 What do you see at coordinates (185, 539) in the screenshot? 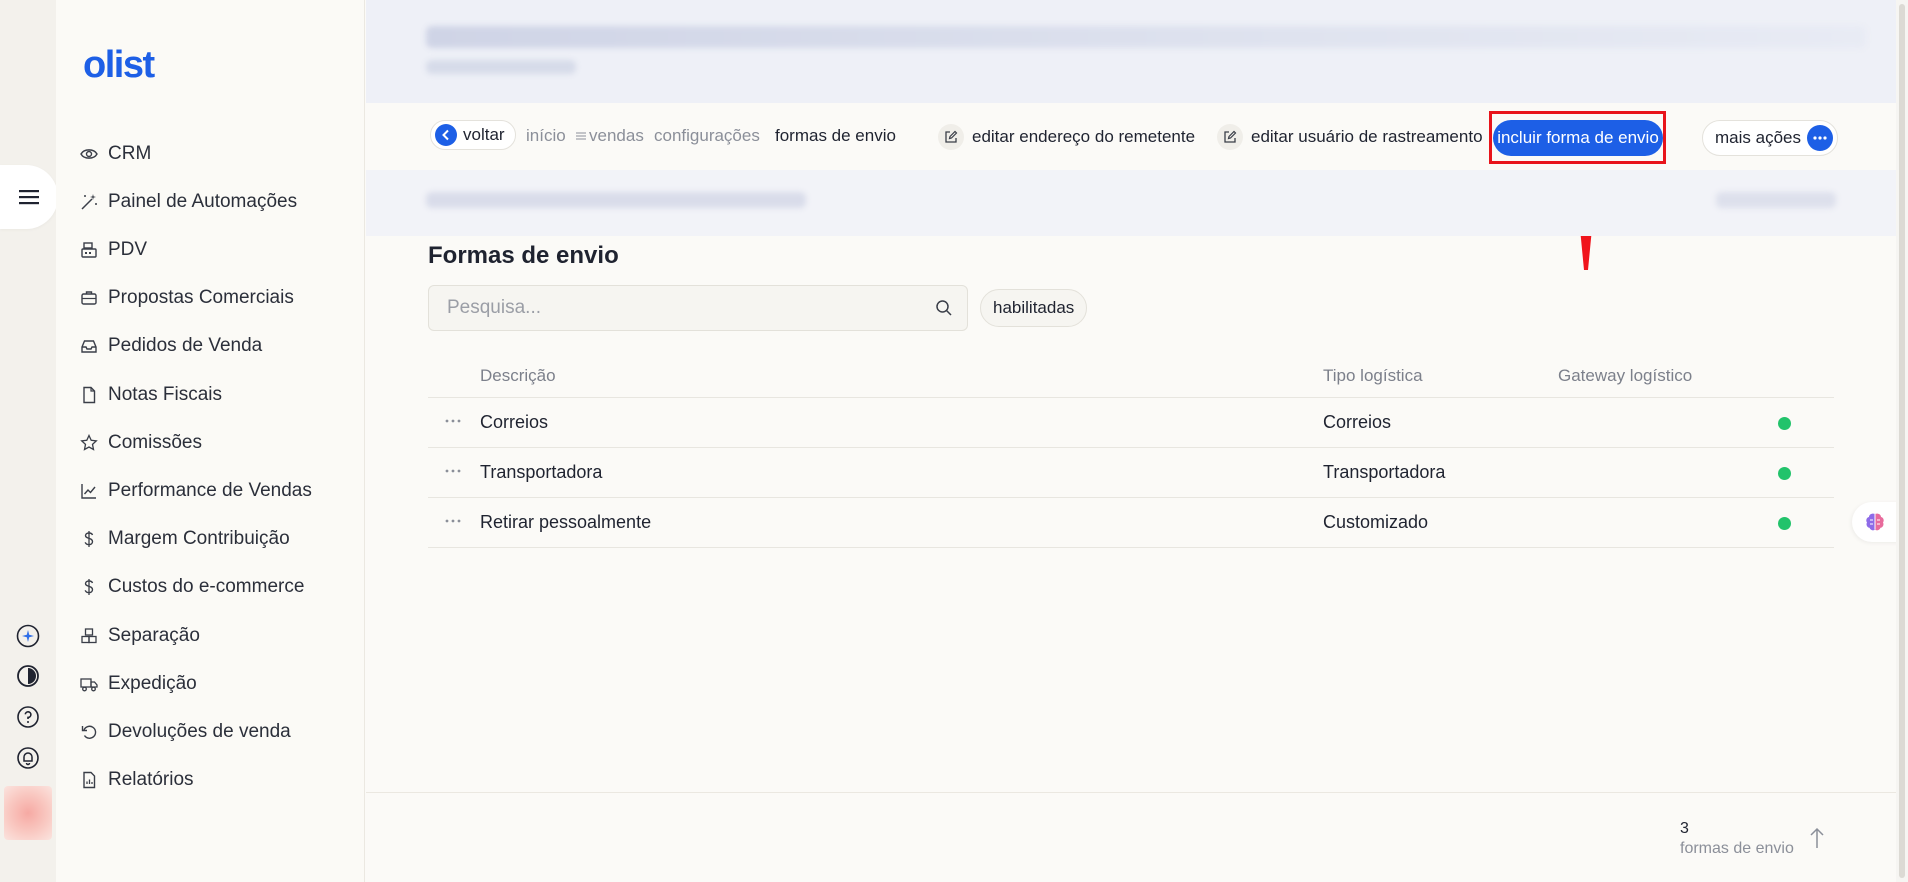
I see `sidebar-item-margem: Margem Contribuição` at bounding box center [185, 539].